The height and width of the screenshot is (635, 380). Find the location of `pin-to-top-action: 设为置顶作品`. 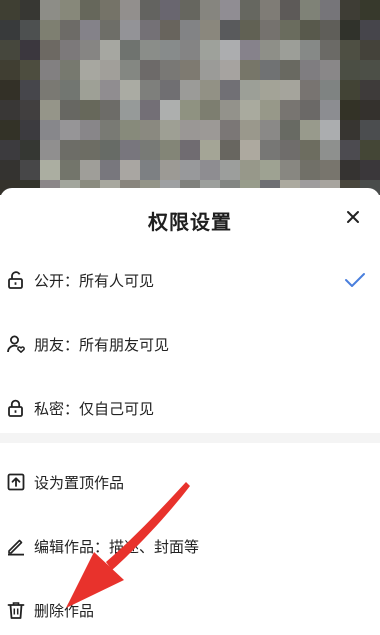

pin-to-top-action: 设为置顶作品 is located at coordinates (190, 482).